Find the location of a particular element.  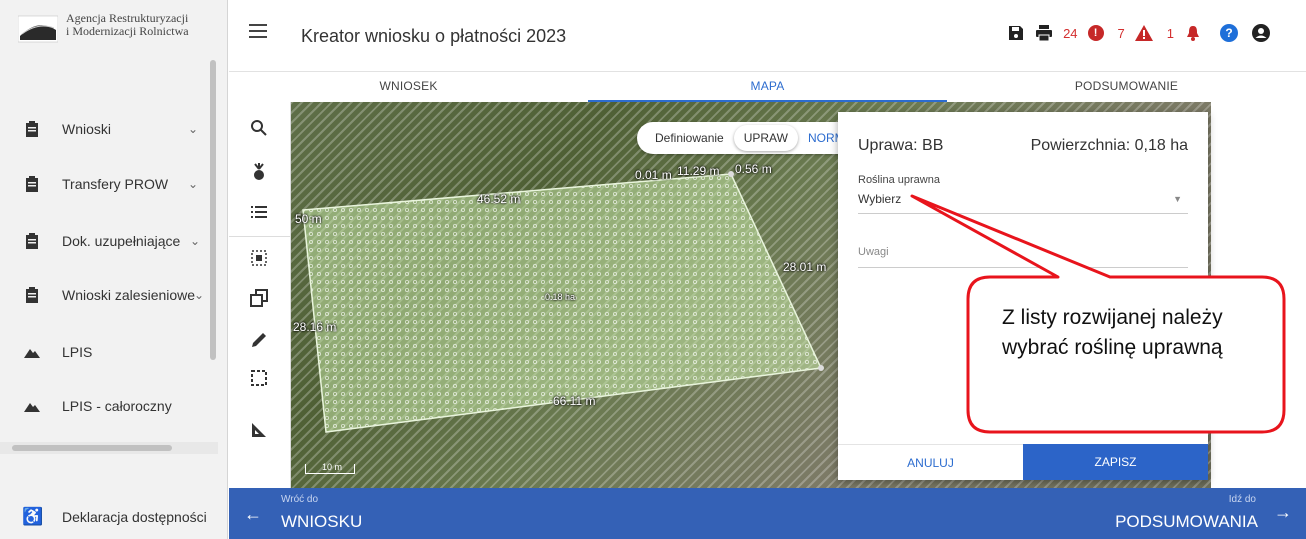

sidebar-item-label: Transfery PROW is located at coordinates (115, 184).